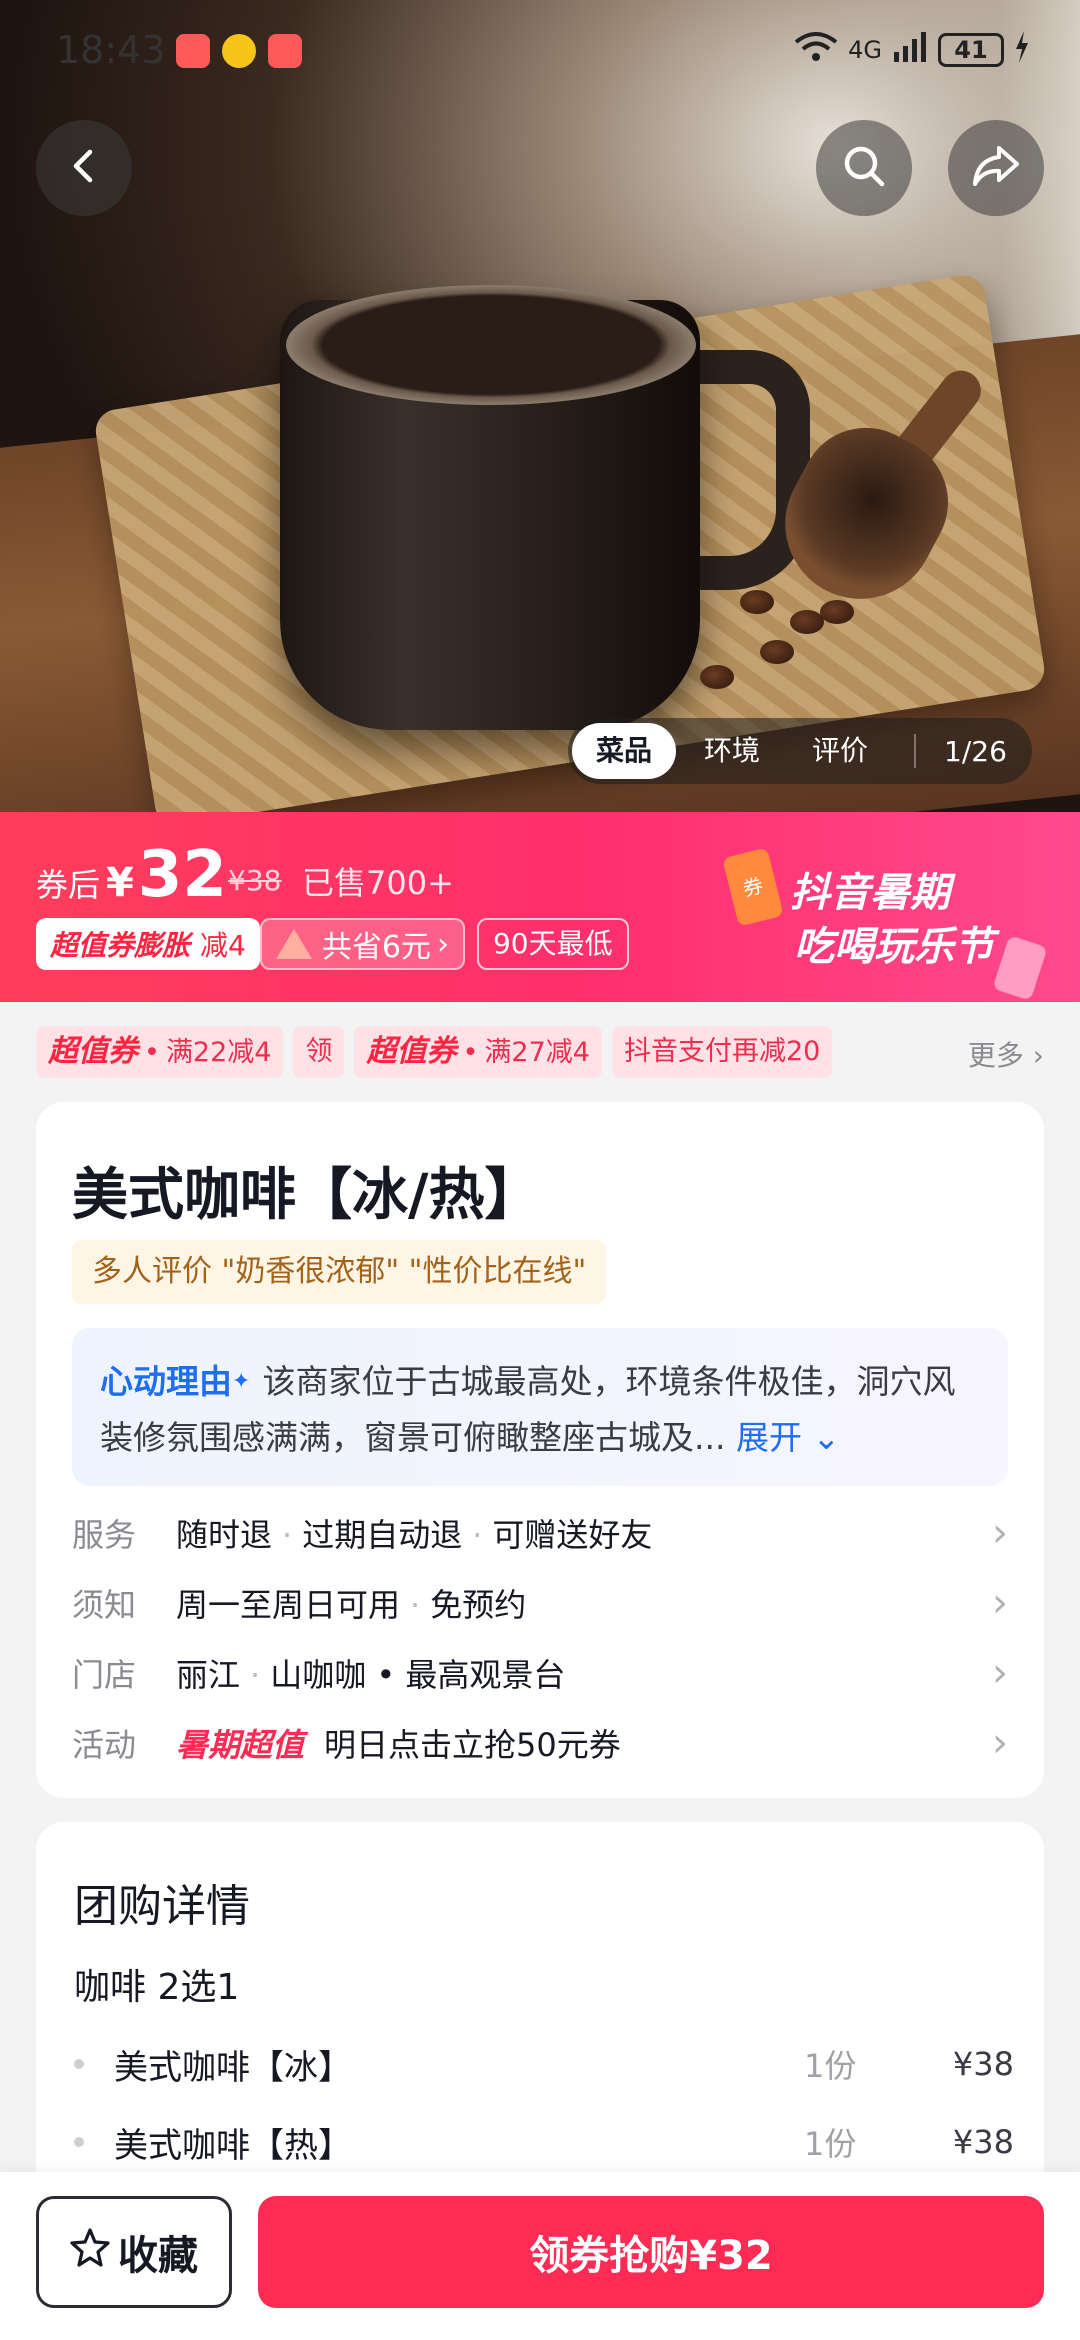 Image resolution: width=1080 pixels, height=2340 pixels. Describe the element at coordinates (816, 50) in the screenshot. I see `wifi-icon` at that location.